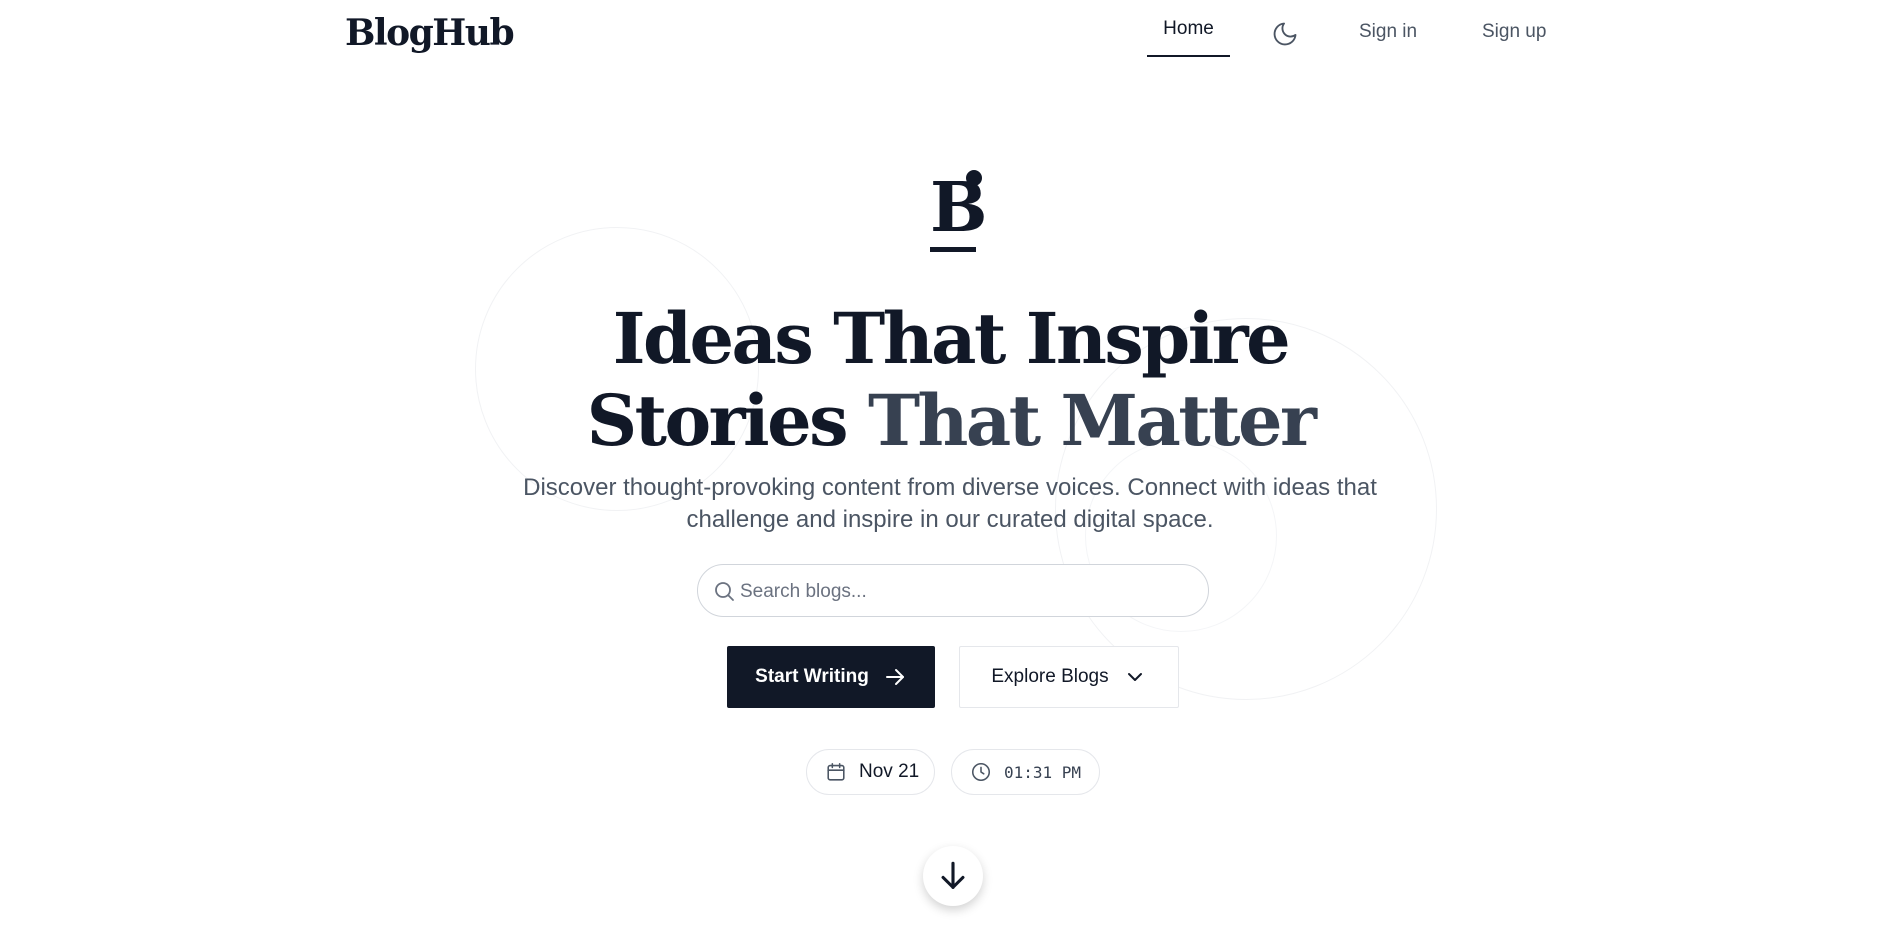  Describe the element at coordinates (981, 772) in the screenshot. I see `clock-icon` at that location.